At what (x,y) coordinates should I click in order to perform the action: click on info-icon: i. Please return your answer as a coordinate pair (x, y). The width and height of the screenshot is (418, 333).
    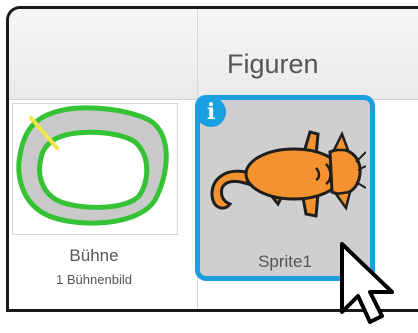
    Looking at the image, I should click on (211, 112).